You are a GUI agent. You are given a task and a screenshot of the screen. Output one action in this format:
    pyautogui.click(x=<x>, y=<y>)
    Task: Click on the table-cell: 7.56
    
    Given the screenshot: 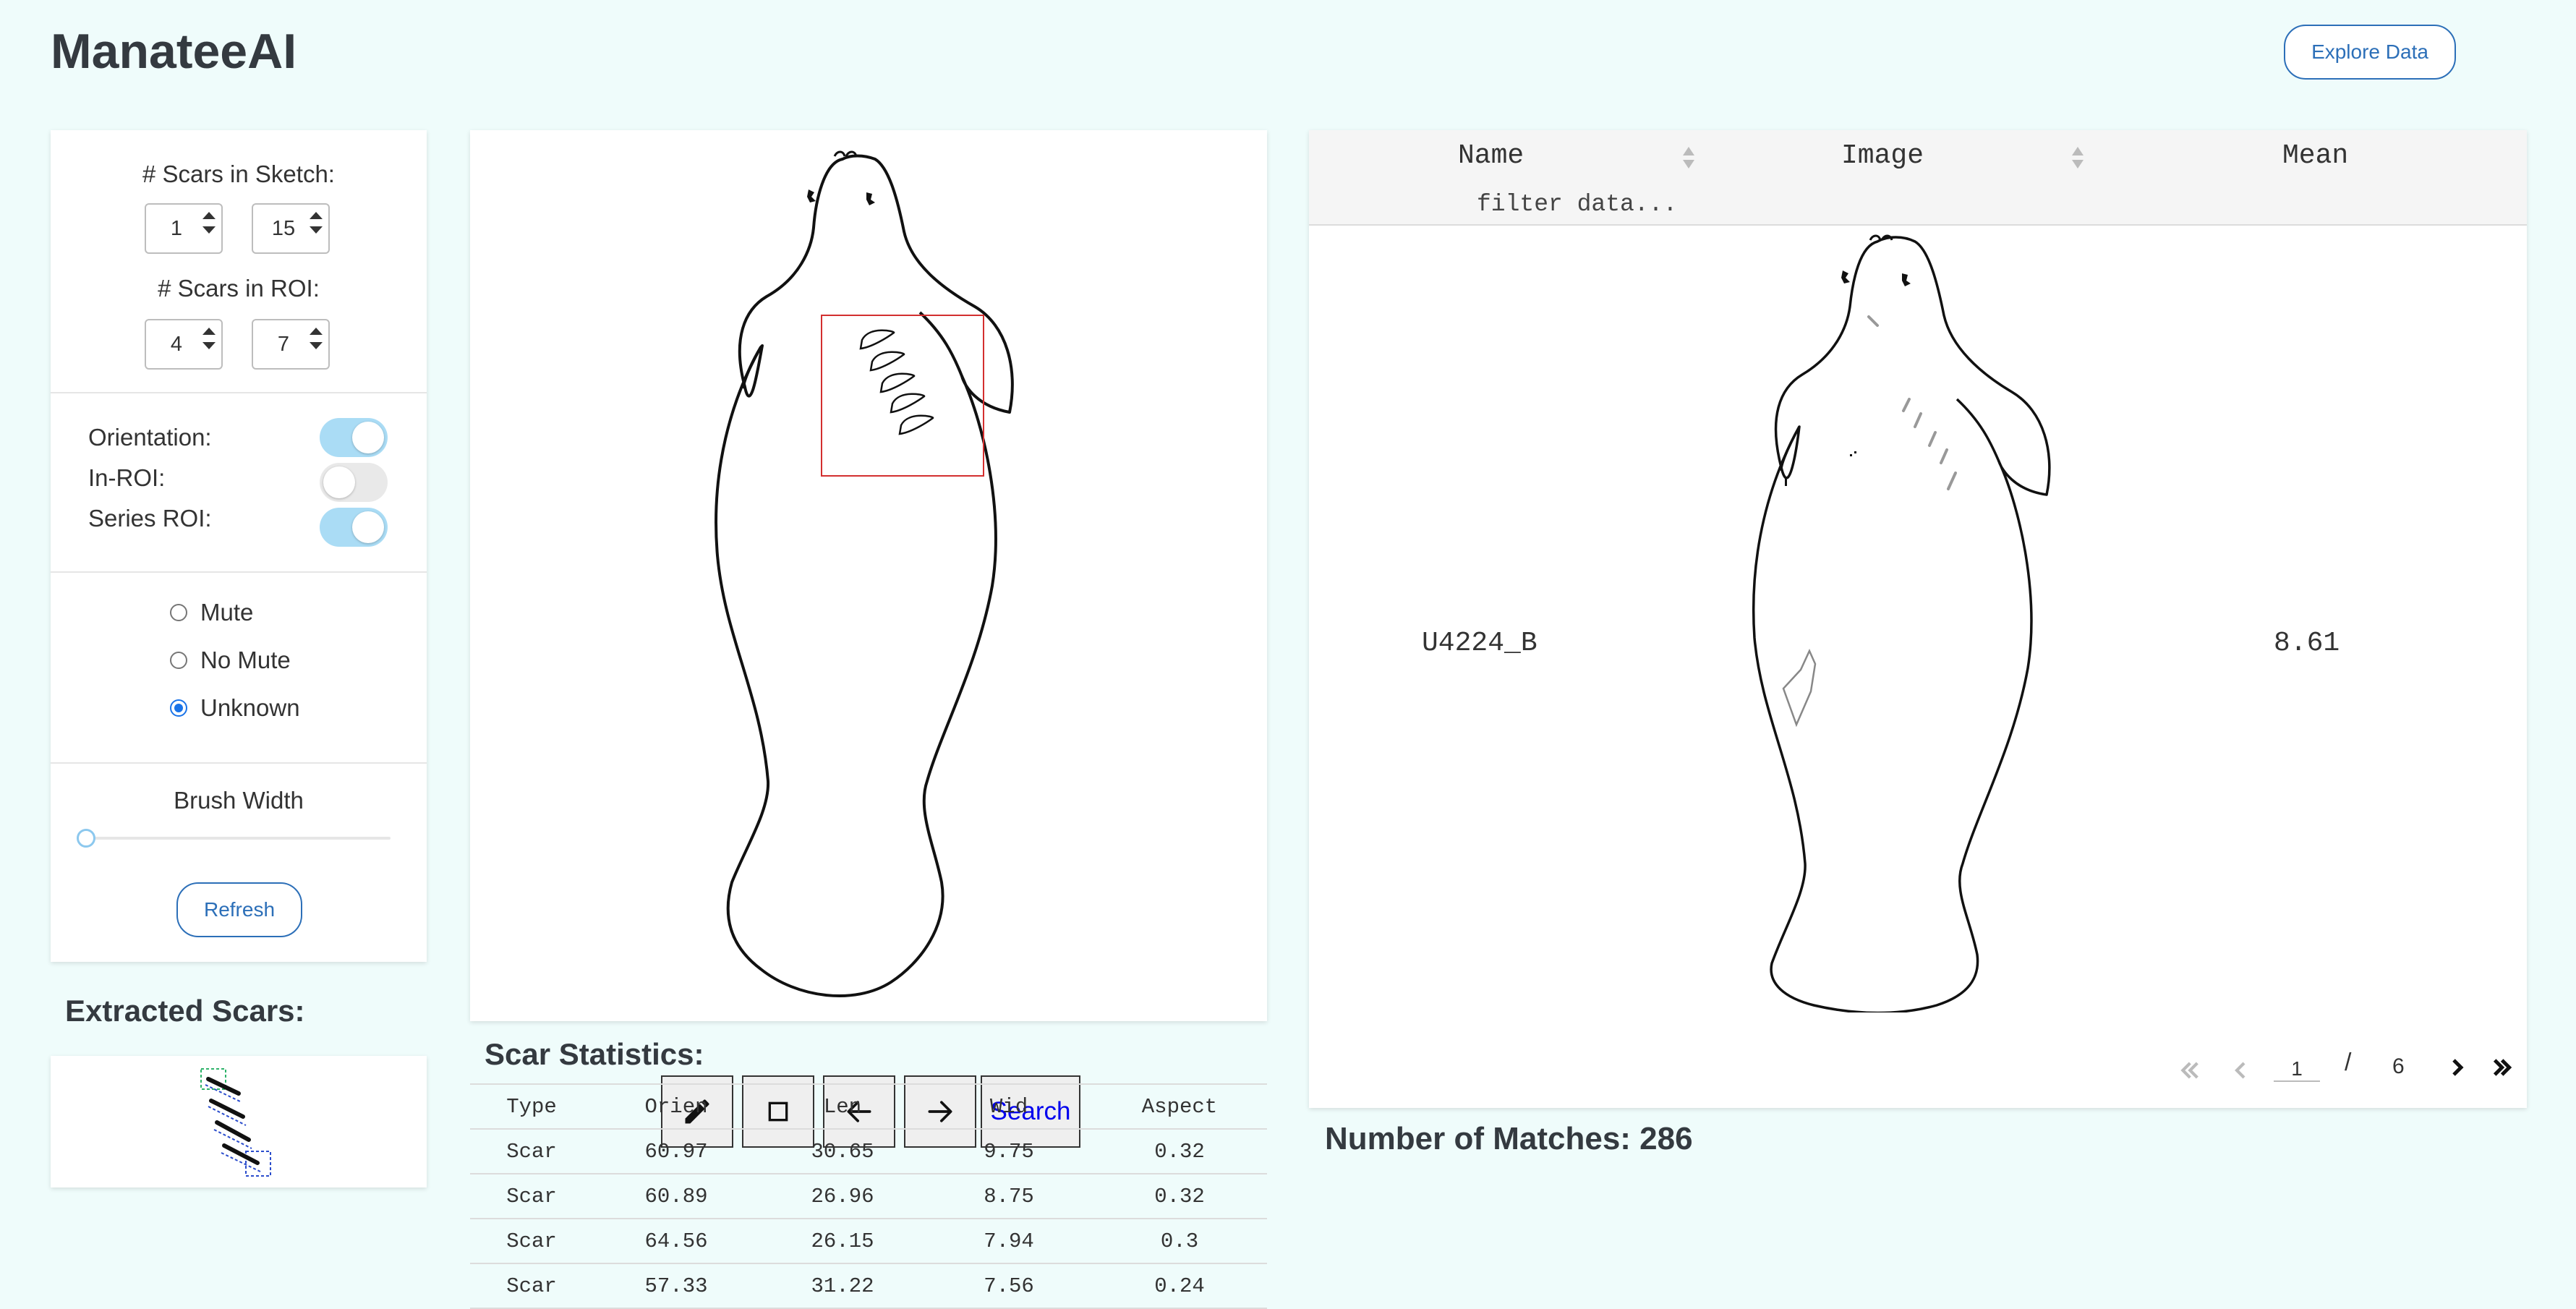 What is the action you would take?
    pyautogui.click(x=1009, y=1286)
    